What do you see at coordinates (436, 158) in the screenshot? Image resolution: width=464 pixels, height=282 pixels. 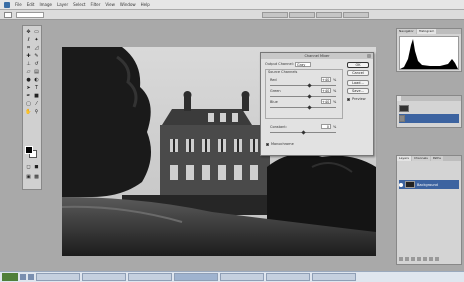 I see `tab-paths: Paths` at bounding box center [436, 158].